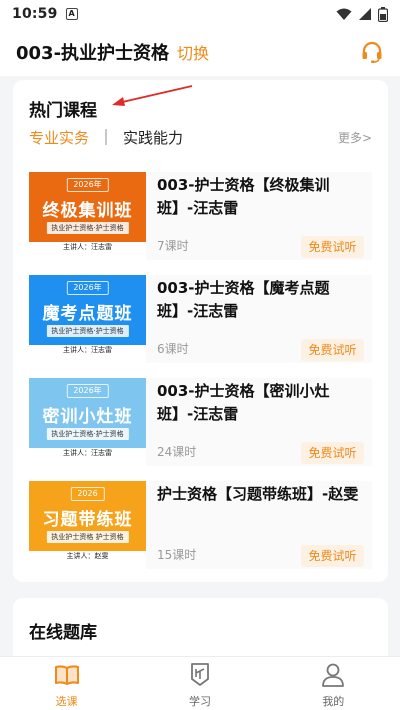  I want to click on course-info: 003-护士资格【终极集训班】-汪志雷 7课时 免费试听, so click(259, 216).